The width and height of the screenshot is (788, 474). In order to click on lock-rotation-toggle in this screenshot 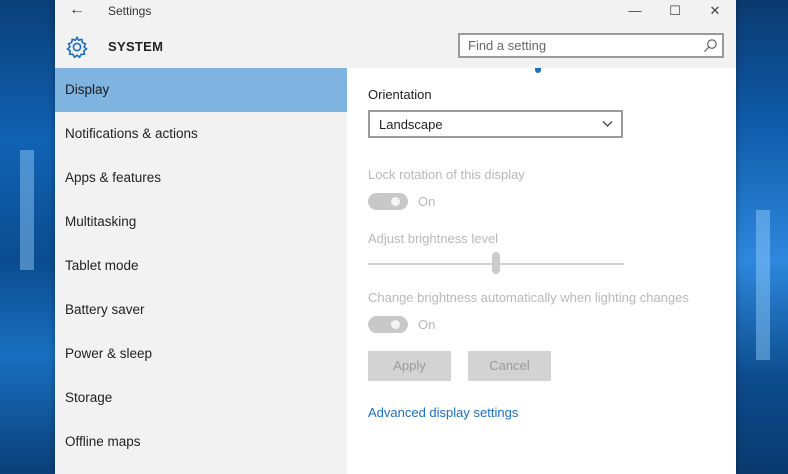, I will do `click(388, 201)`.